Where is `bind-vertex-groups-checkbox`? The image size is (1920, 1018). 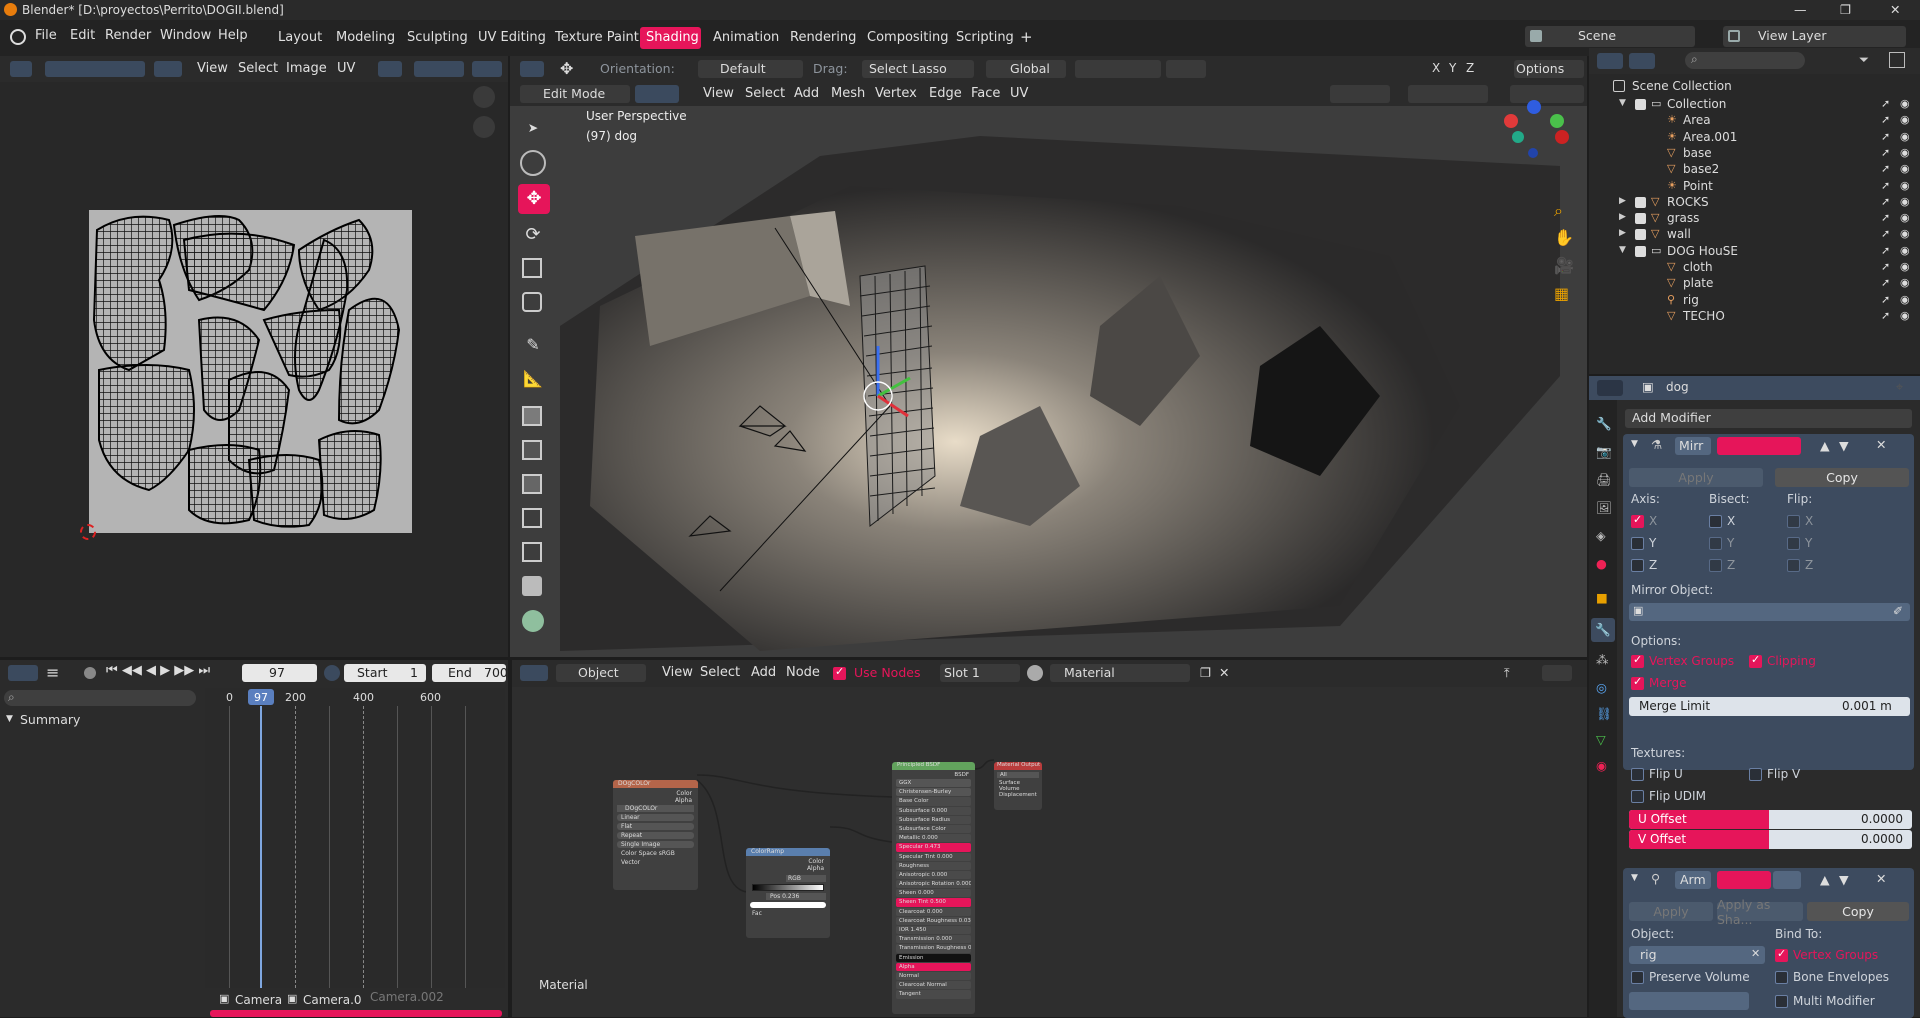 bind-vertex-groups-checkbox is located at coordinates (1781, 954).